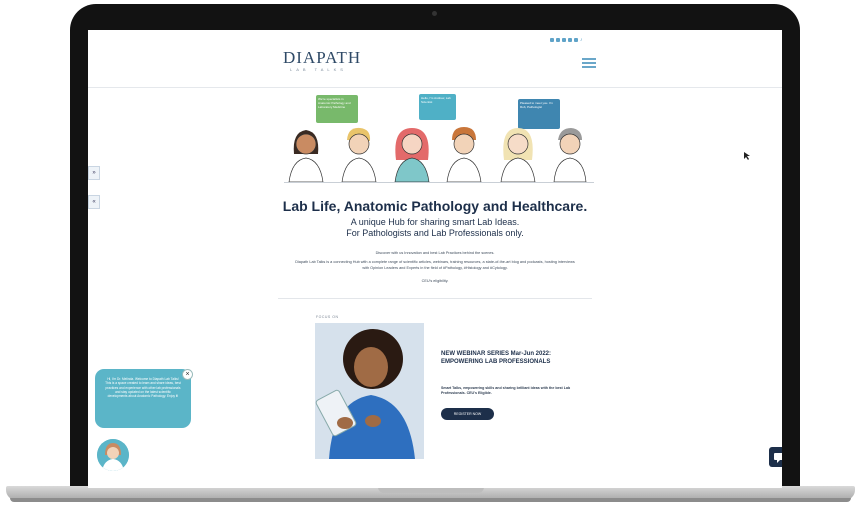 This screenshot has height=529, width=861. I want to click on chat-icon, so click(778, 458).